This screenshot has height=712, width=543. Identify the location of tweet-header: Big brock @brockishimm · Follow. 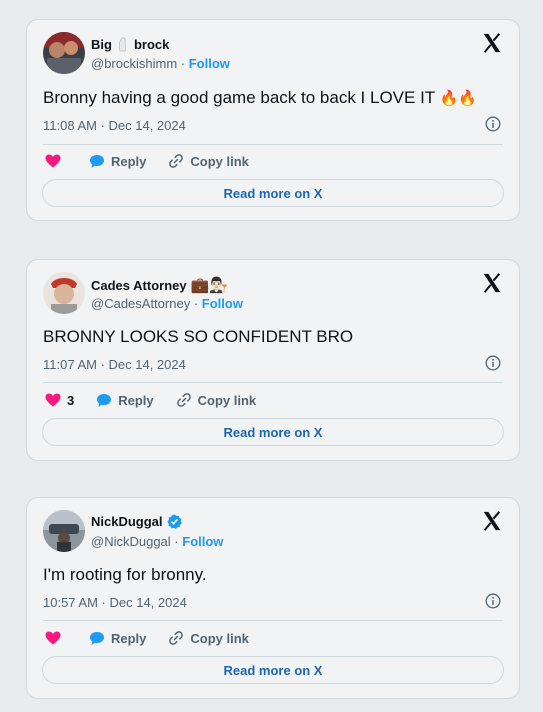
(273, 54).